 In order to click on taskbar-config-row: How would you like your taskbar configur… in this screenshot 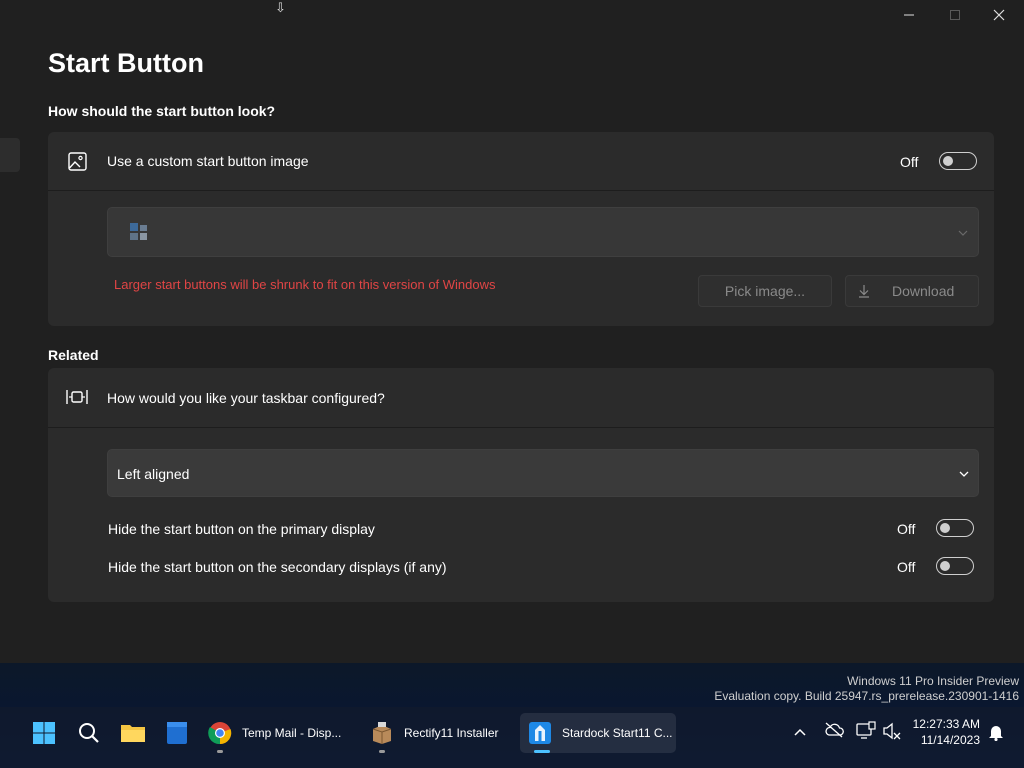, I will do `click(521, 397)`.